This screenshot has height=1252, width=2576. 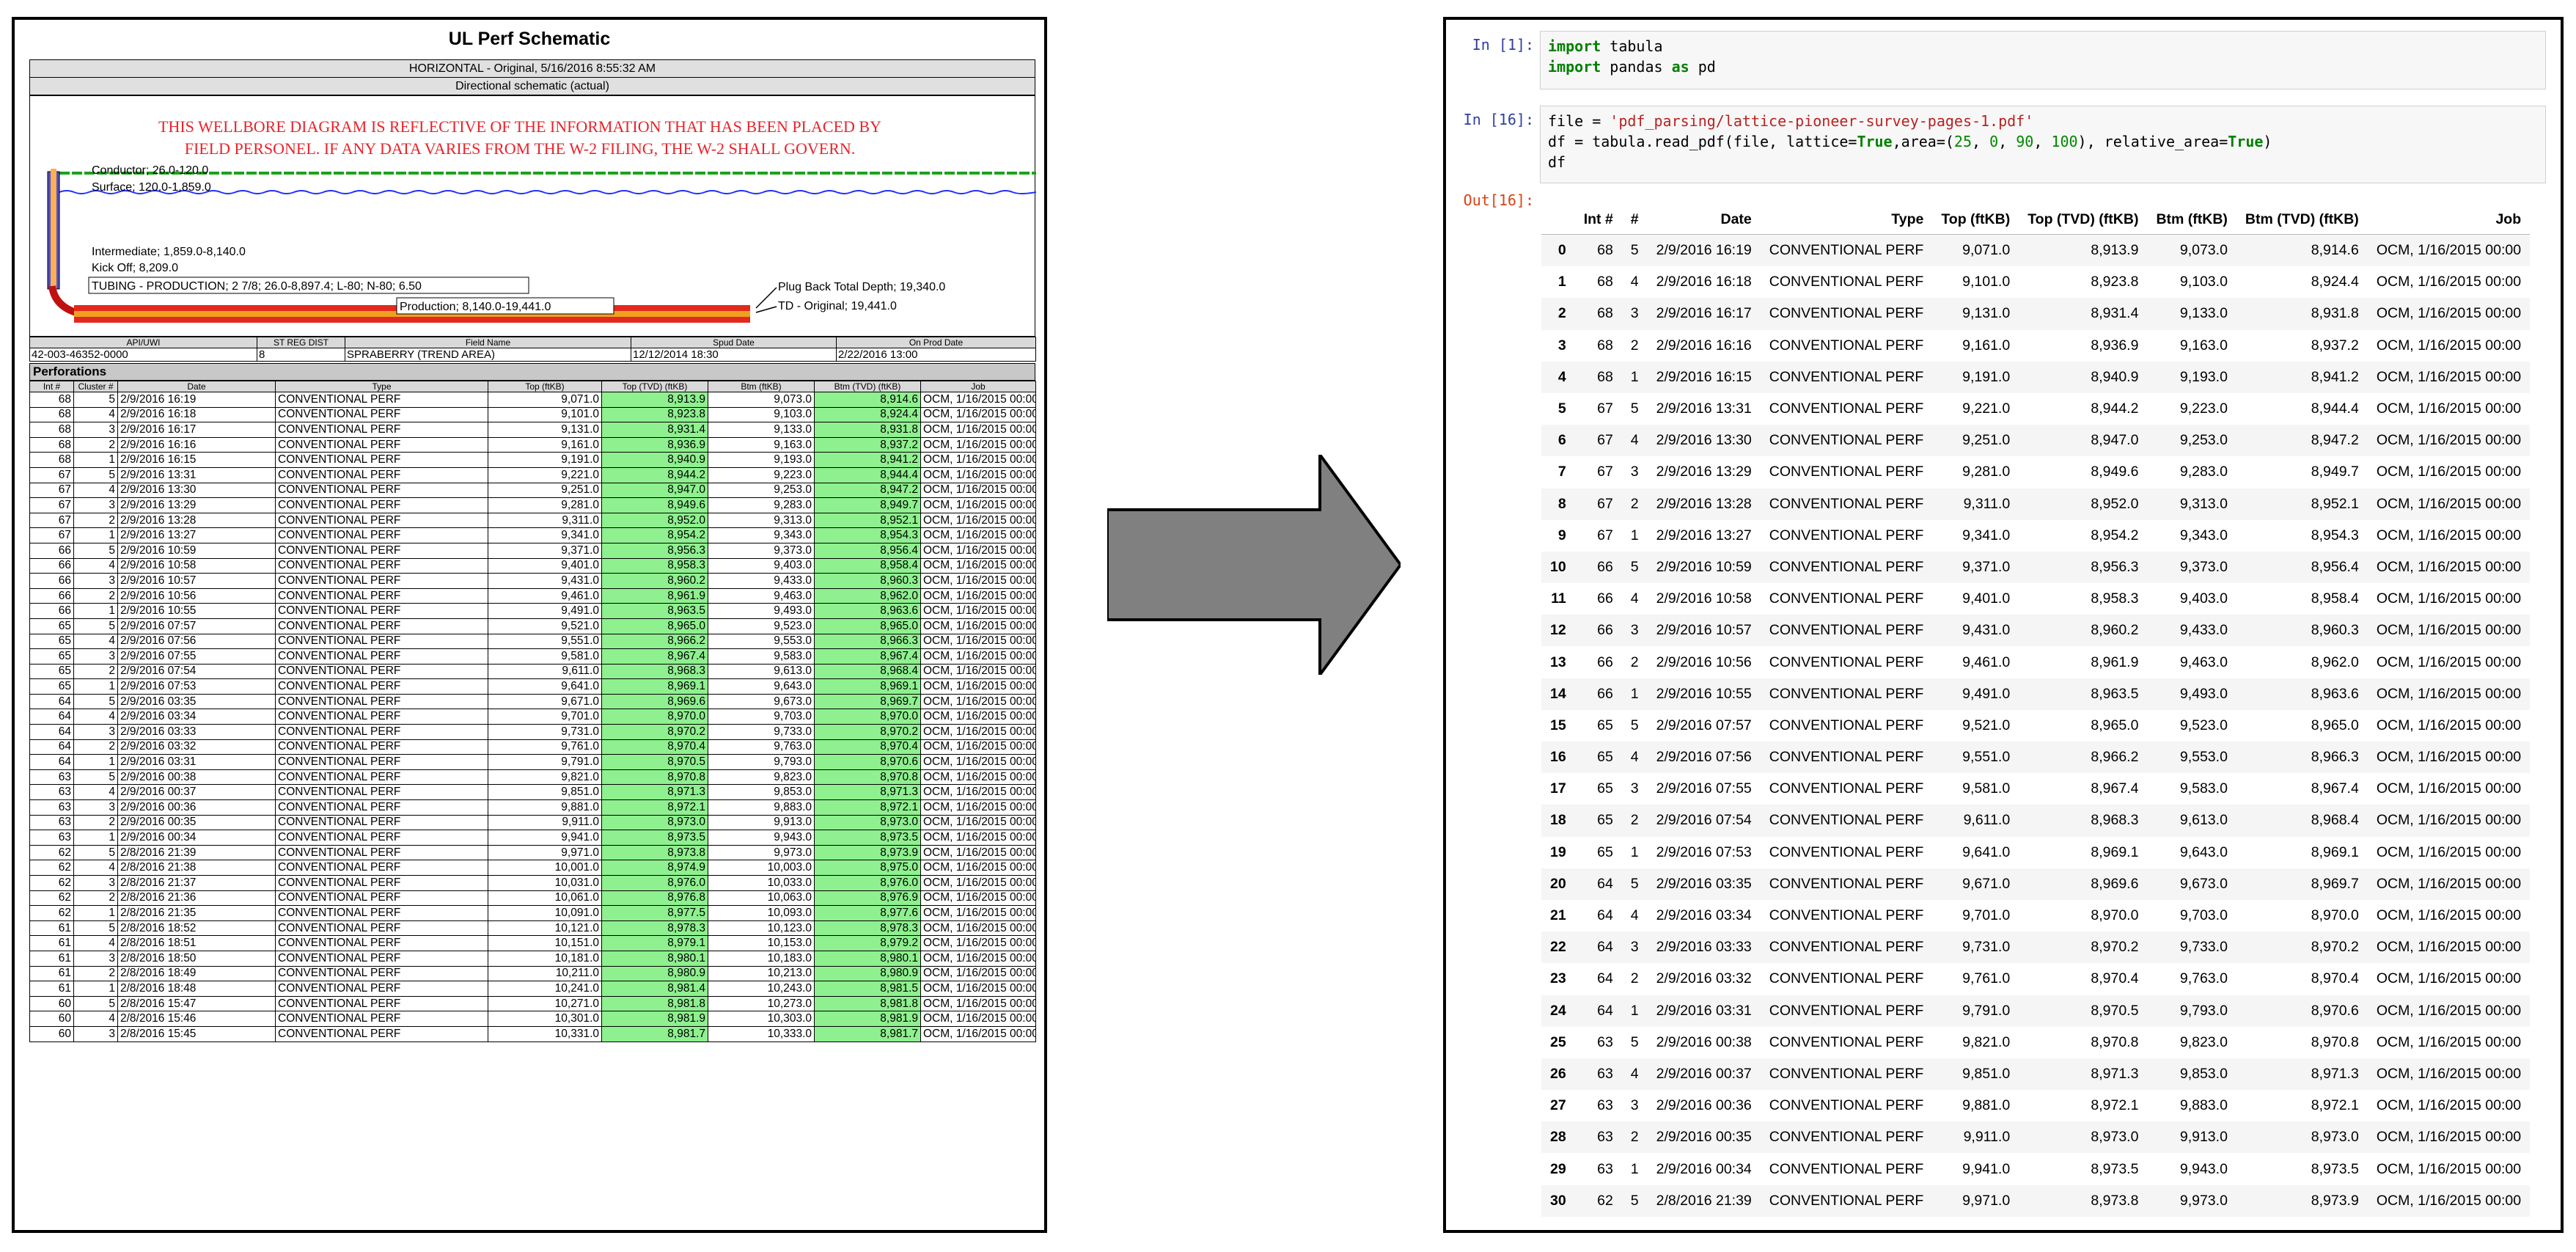 I want to click on perf-cell: 2/8/2016 15:46, so click(x=197, y=1019).